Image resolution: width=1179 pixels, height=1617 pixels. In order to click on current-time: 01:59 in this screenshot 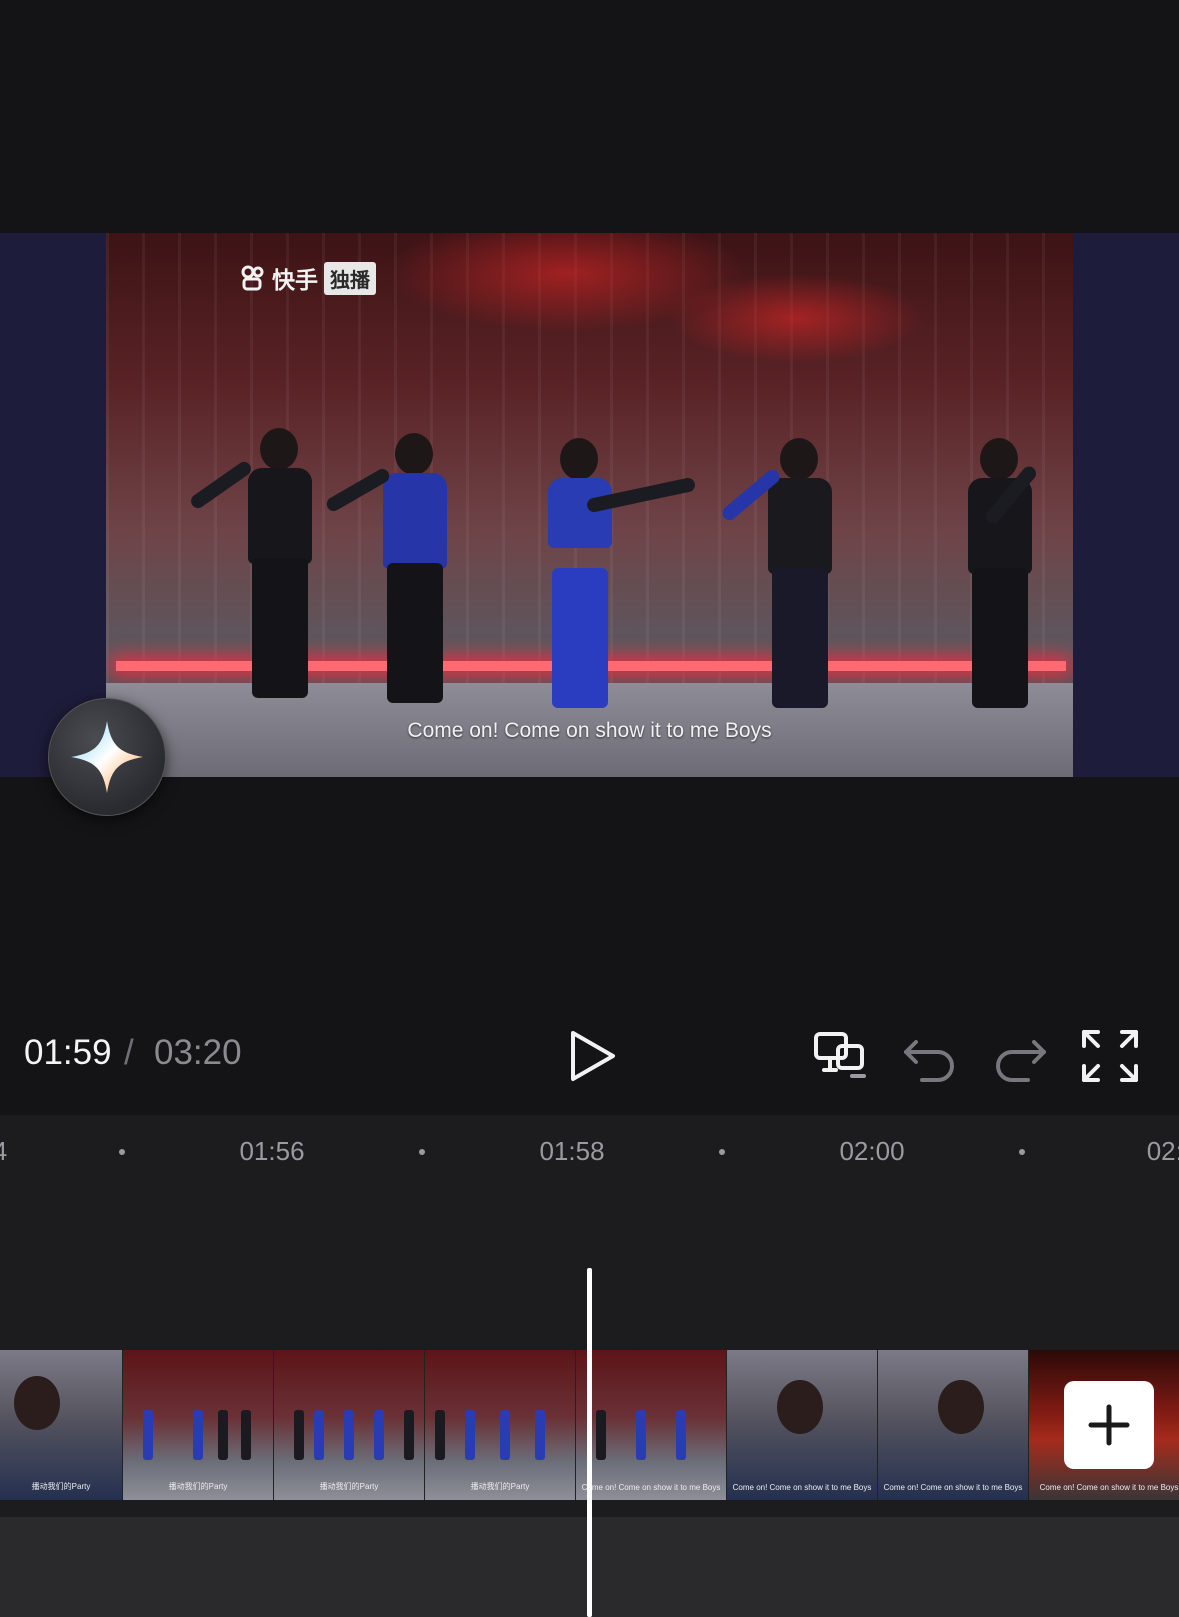, I will do `click(68, 1052)`.